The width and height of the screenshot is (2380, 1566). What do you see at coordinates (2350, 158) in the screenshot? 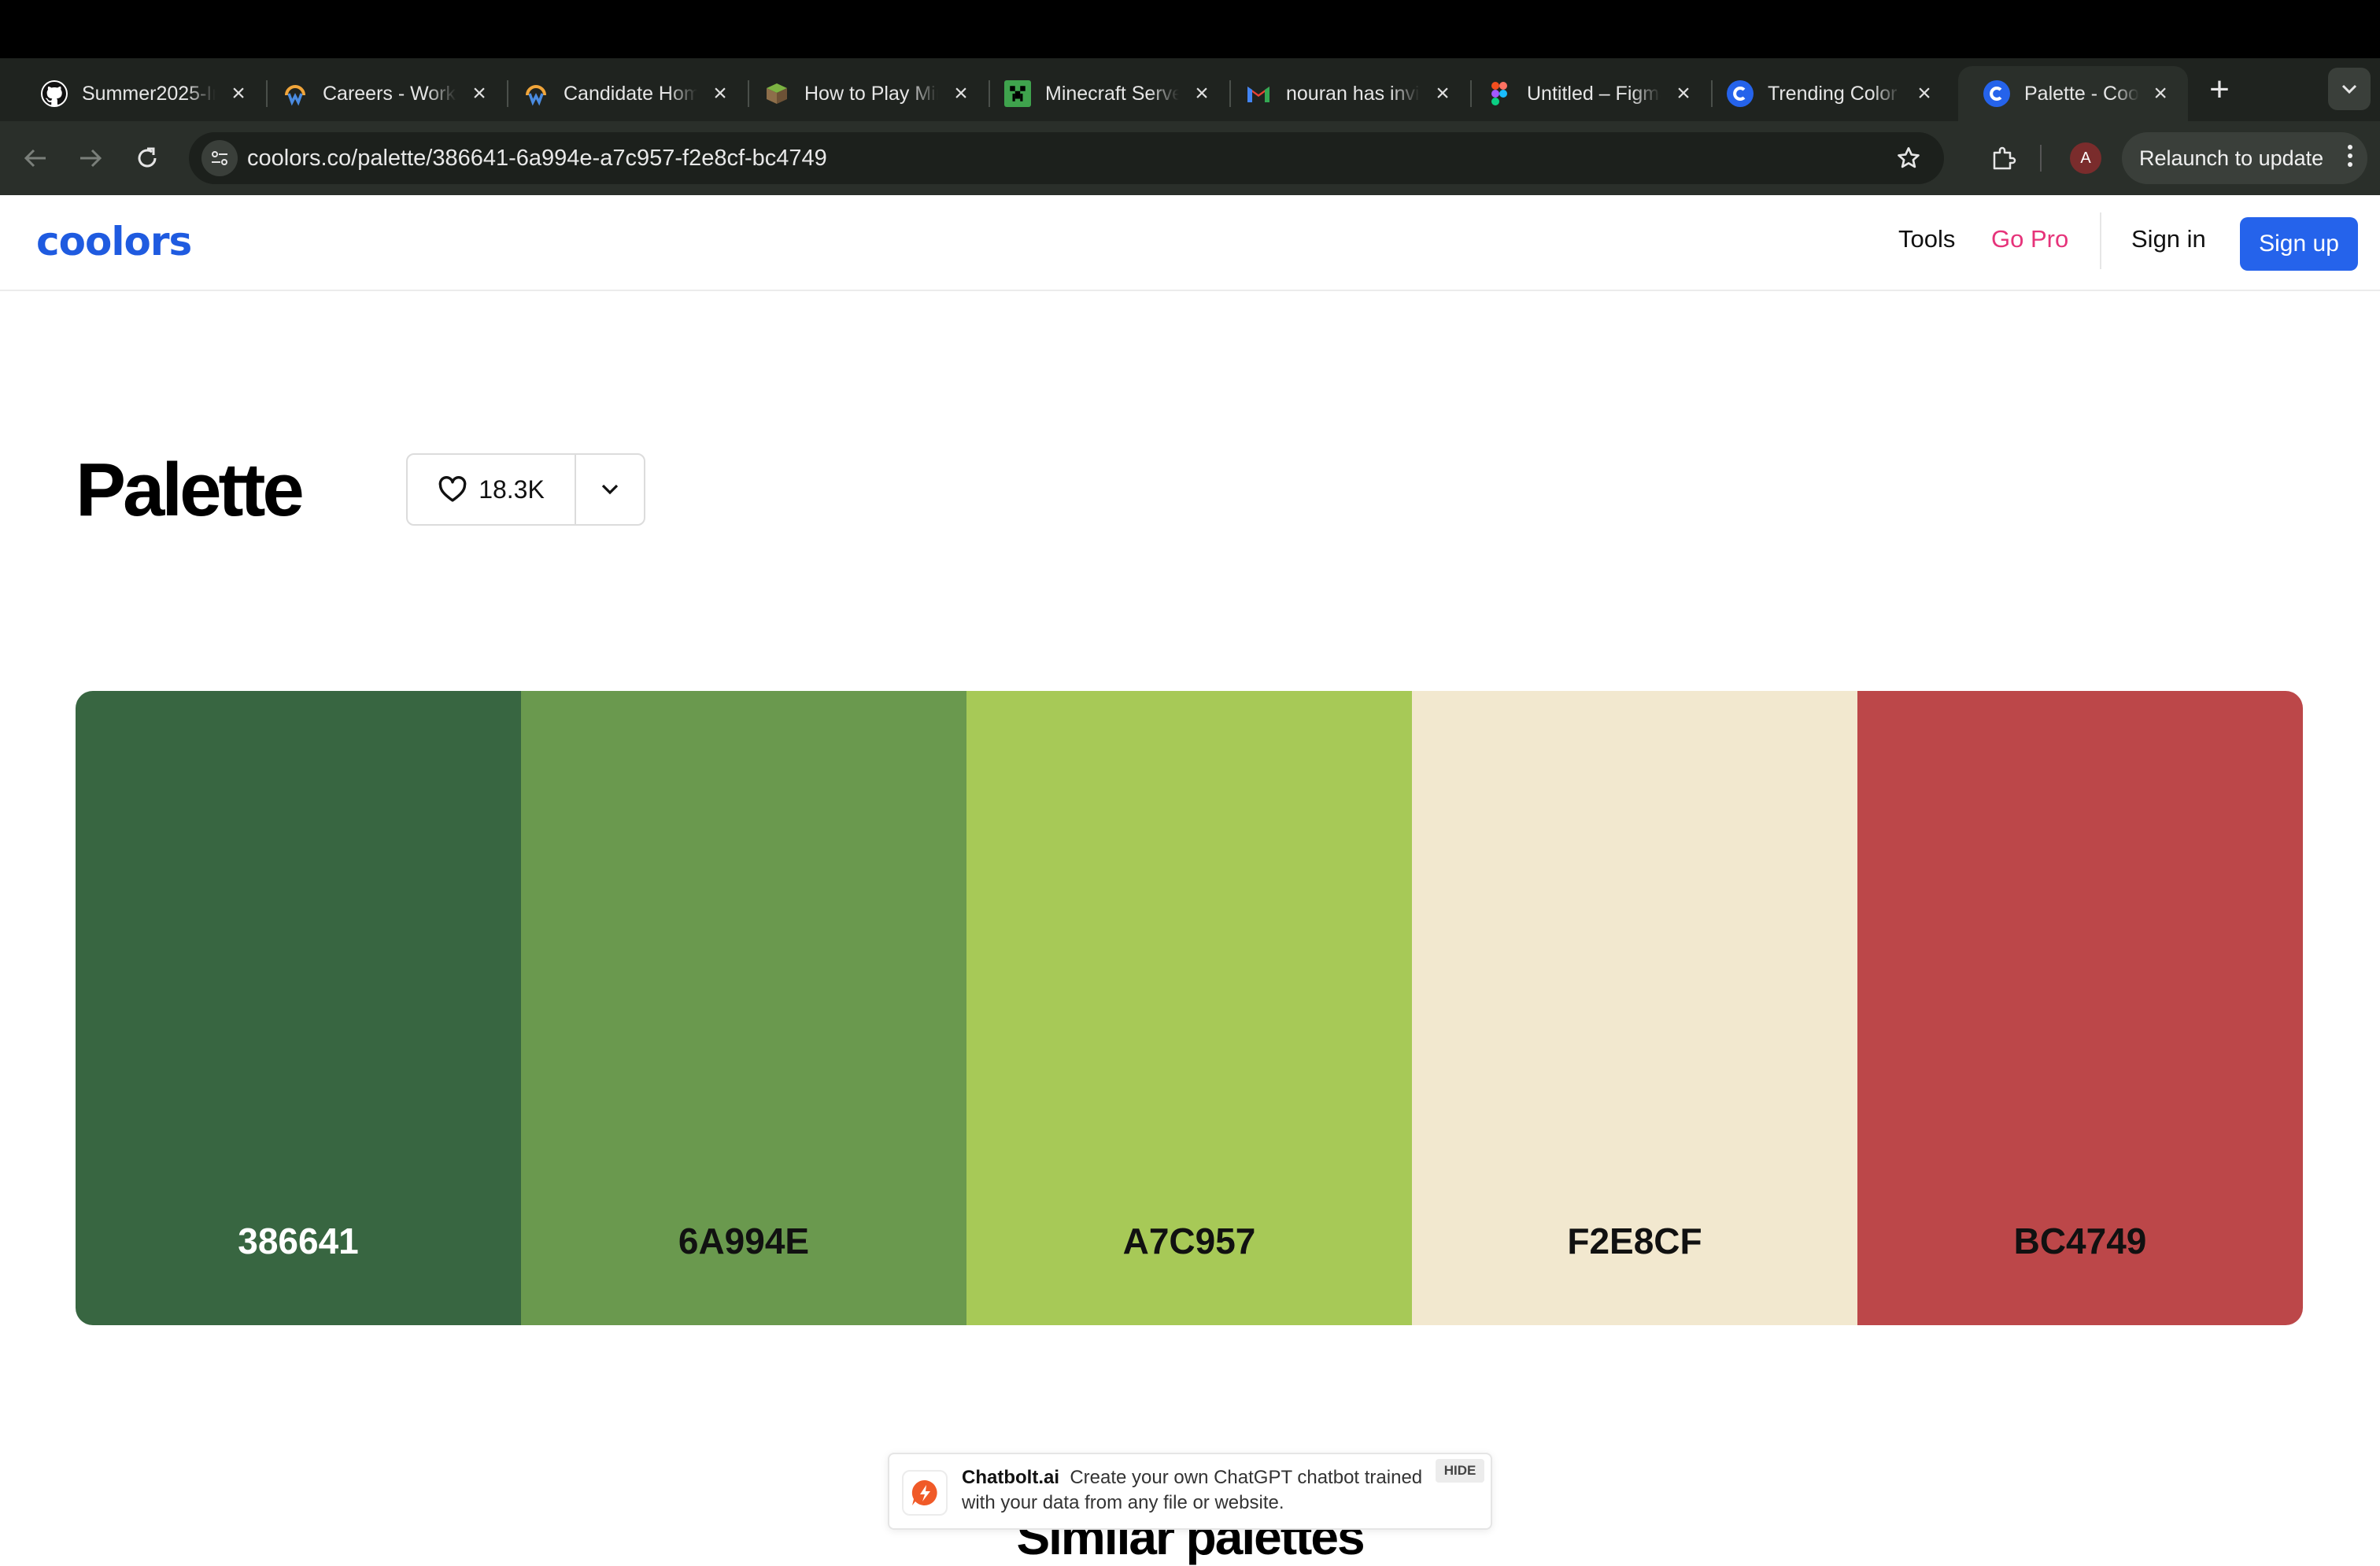
I see `more-vert-icon` at bounding box center [2350, 158].